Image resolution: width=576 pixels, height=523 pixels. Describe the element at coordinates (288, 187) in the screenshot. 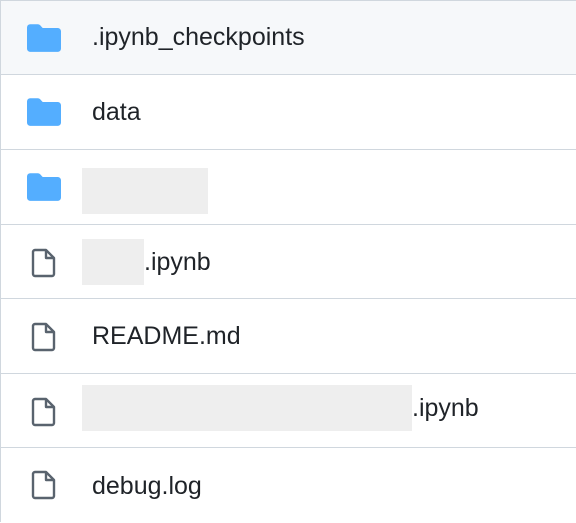

I see `file-row-redacted-folder` at that location.